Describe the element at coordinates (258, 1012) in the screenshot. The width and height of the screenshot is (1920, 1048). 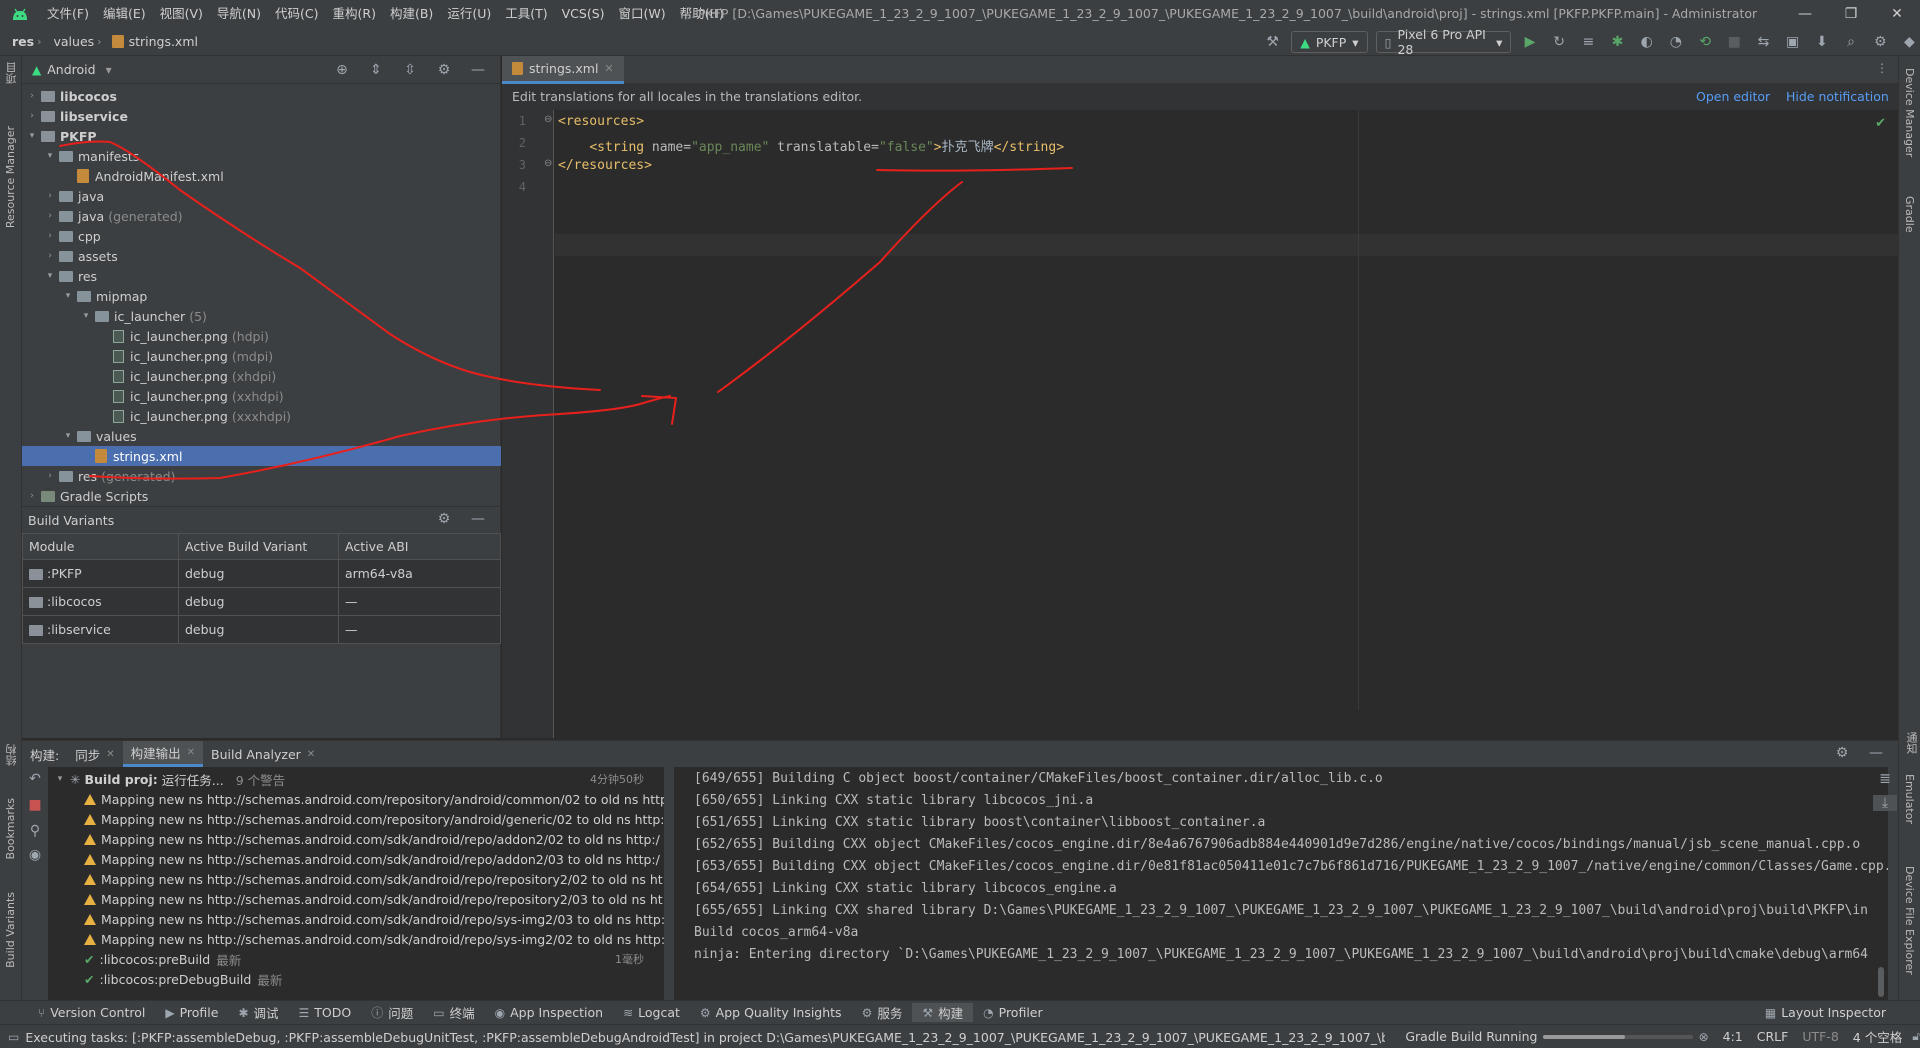
I see `tool-button: ✱ 调试` at that location.